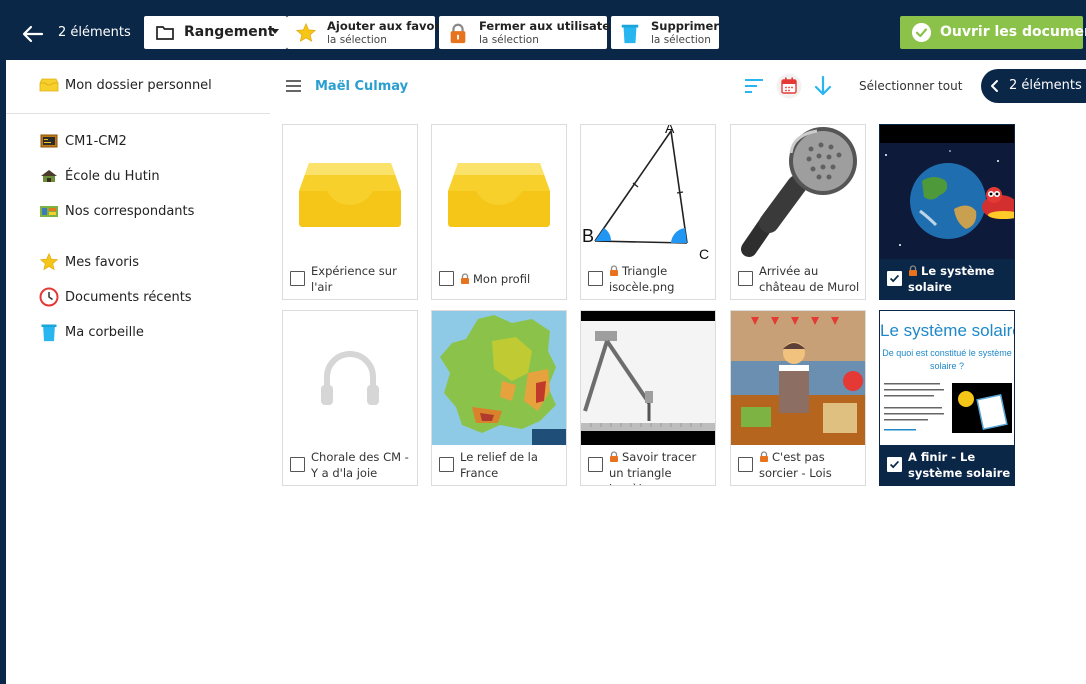 Image resolution: width=1086 pixels, height=684 pixels. What do you see at coordinates (681, 40) in the screenshot?
I see `delete-selection-sublabel: la sélection` at bounding box center [681, 40].